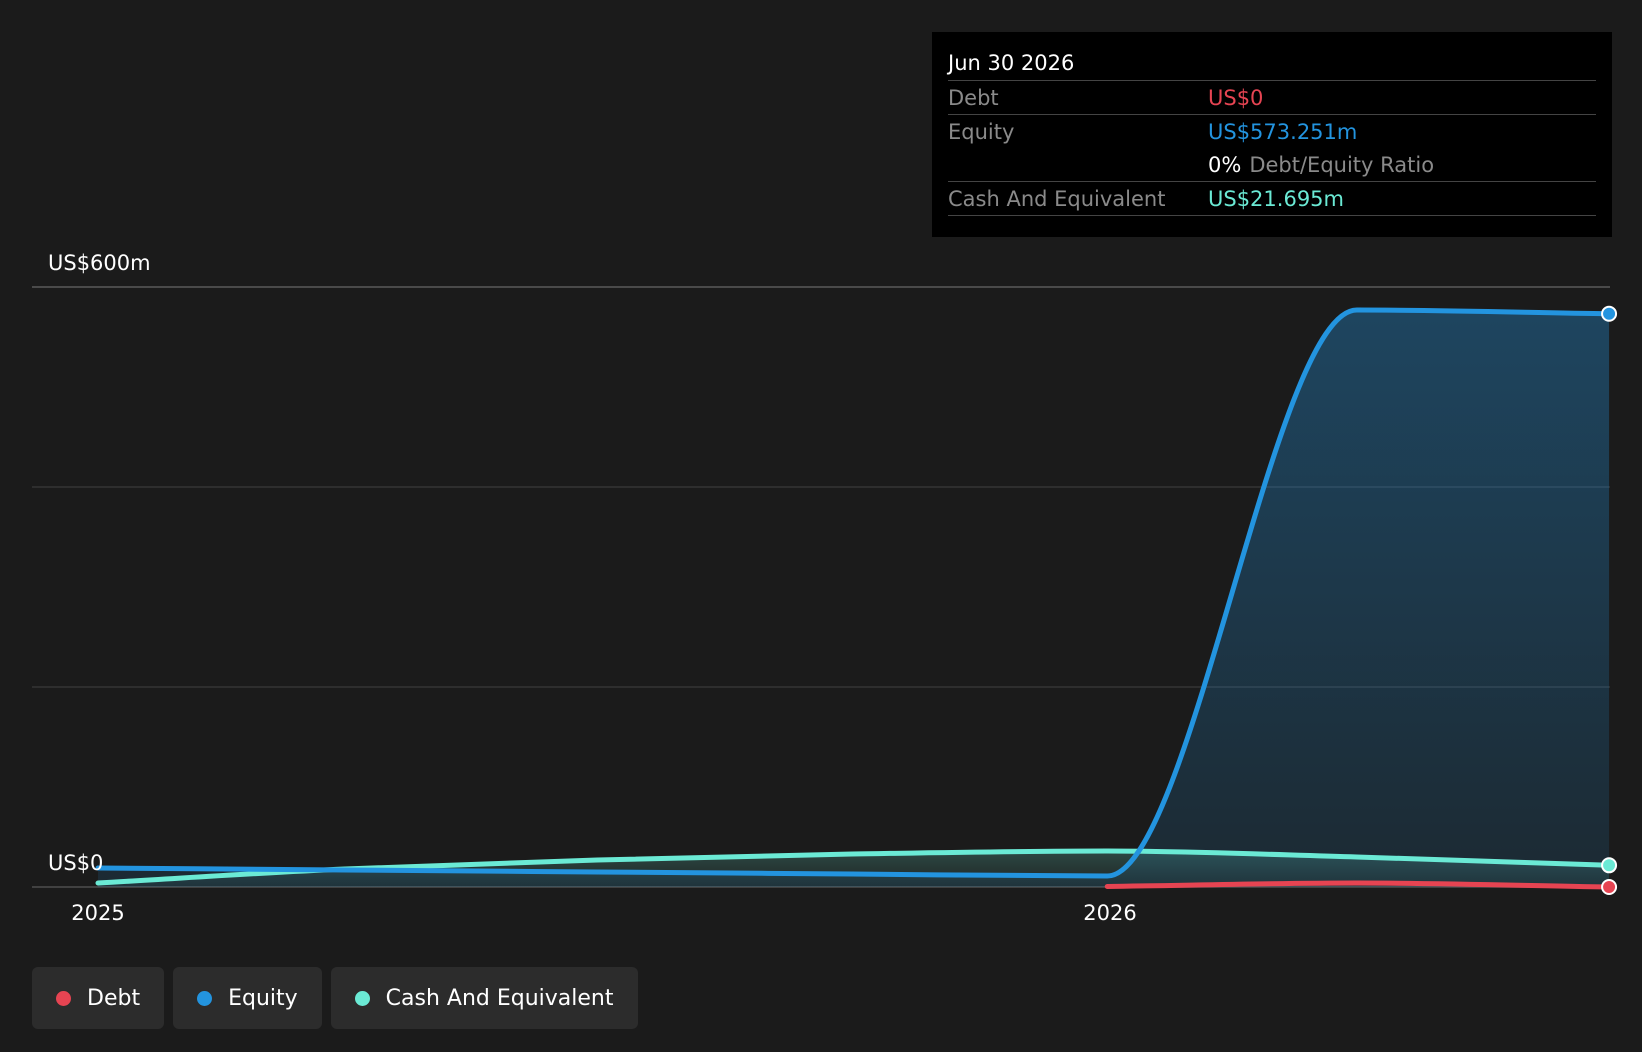  I want to click on y-tick-label-zero: US$0, so click(75, 863).